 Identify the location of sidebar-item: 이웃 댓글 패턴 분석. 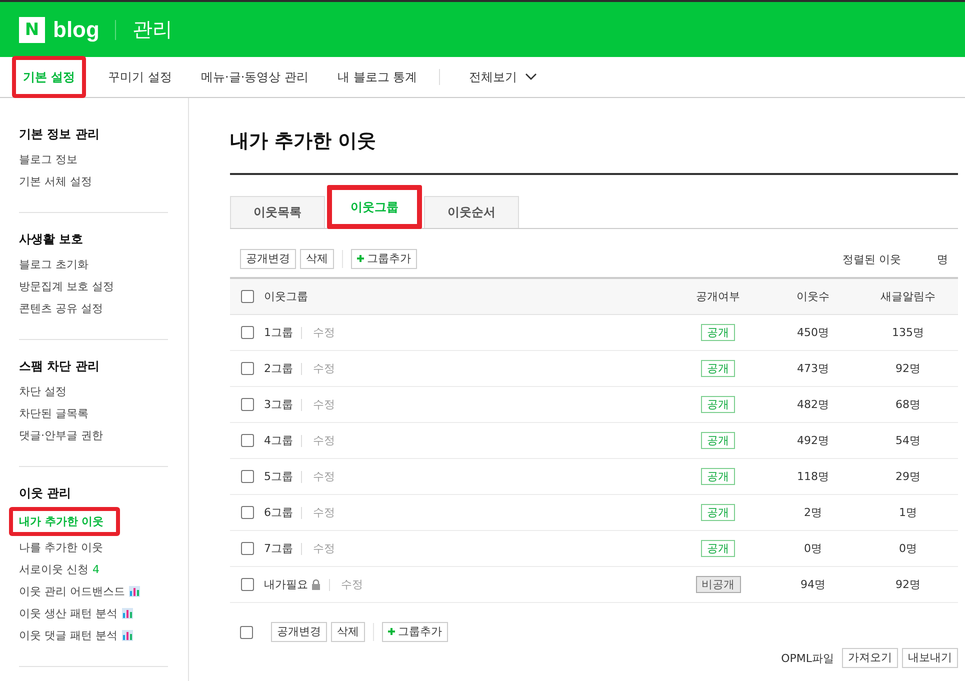
(68, 635).